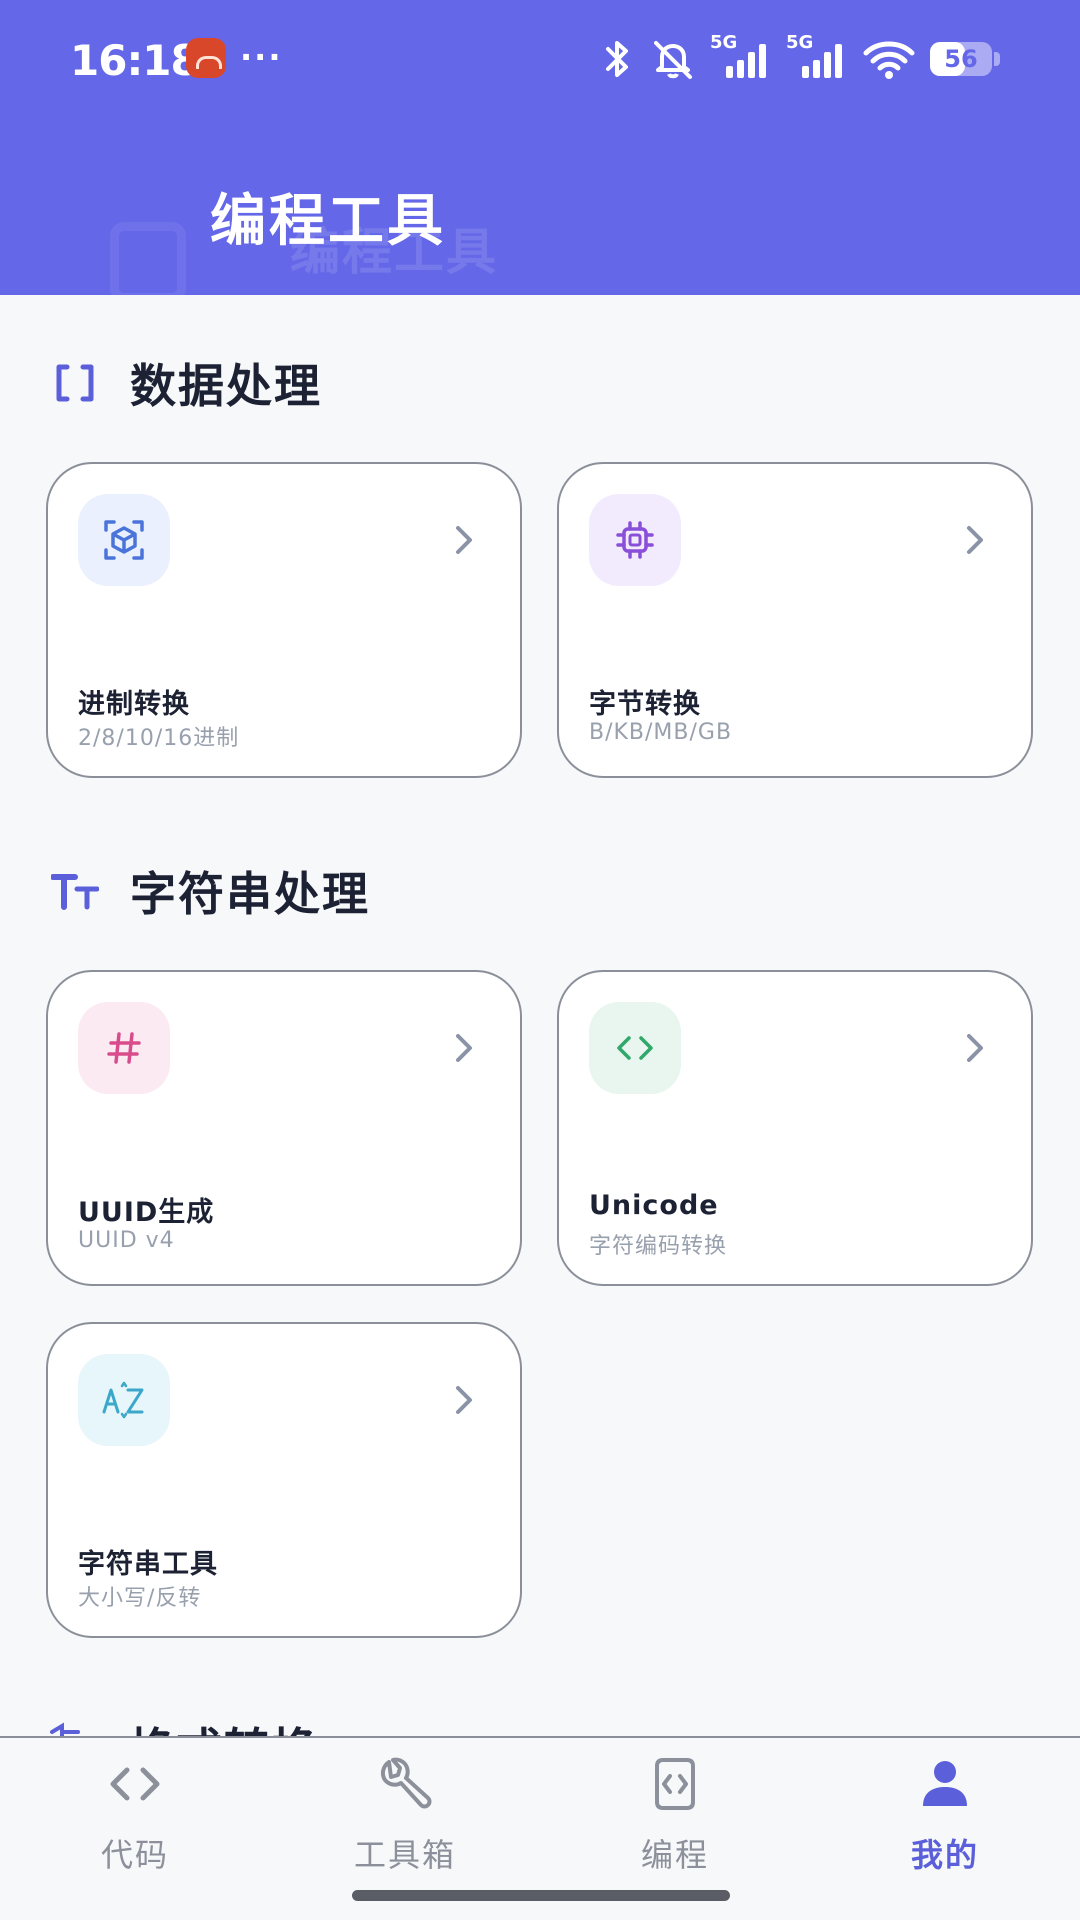 The image size is (1080, 1920). Describe the element at coordinates (658, 1246) in the screenshot. I see `card-subtitle: 字符编码转换` at that location.